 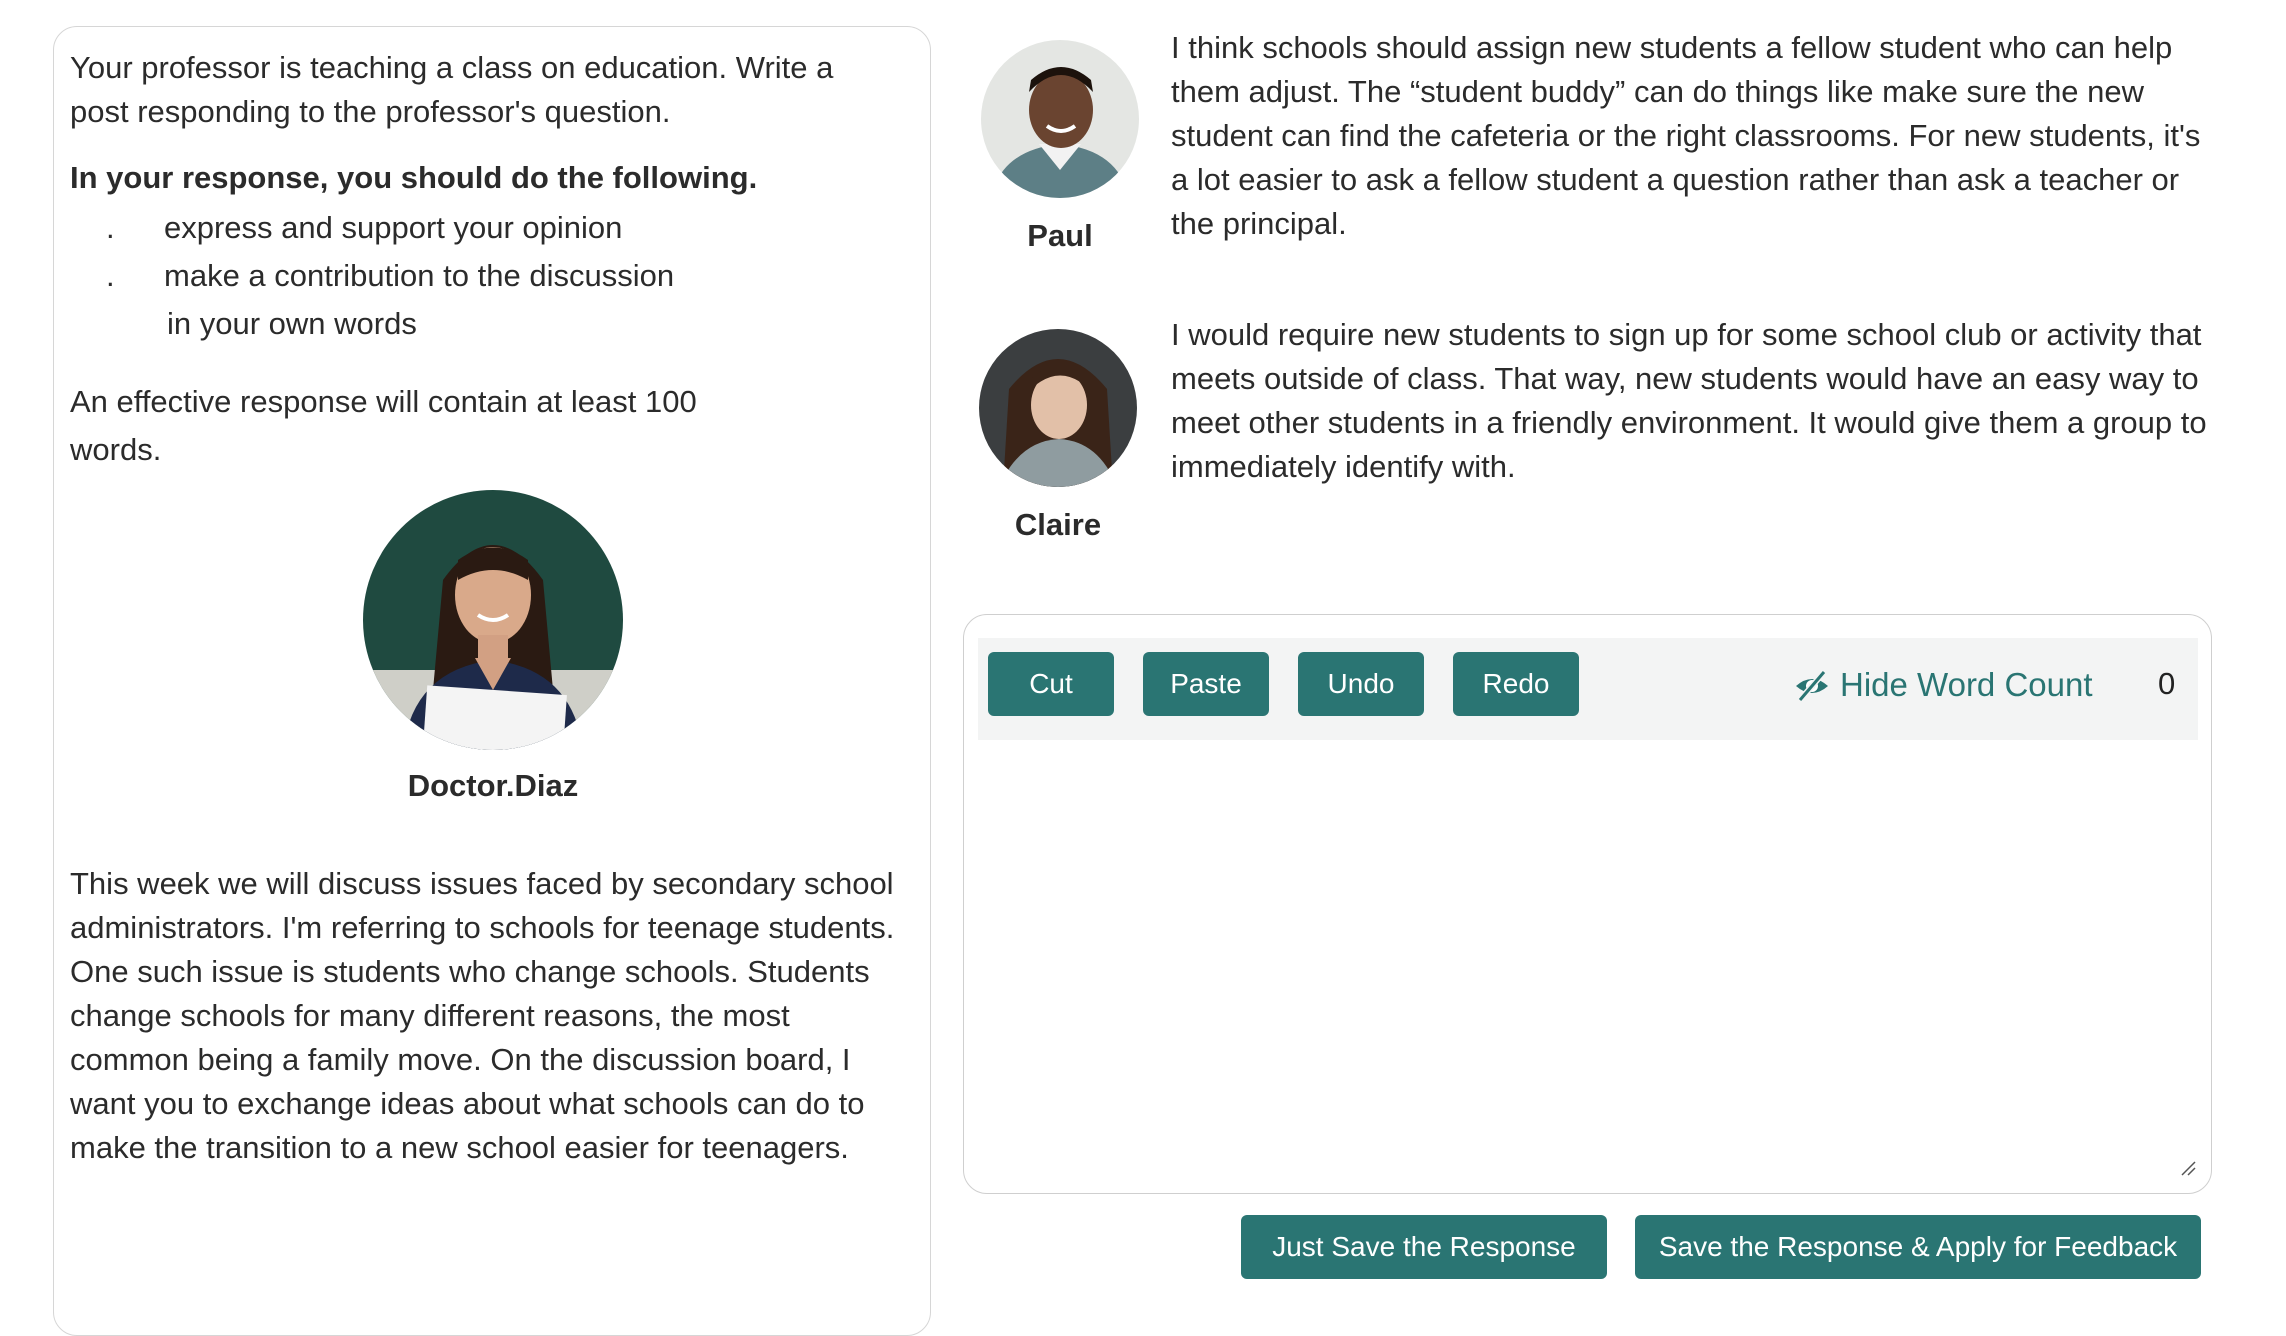 I want to click on just-save-button: Just Save the Response, so click(x=1424, y=1247).